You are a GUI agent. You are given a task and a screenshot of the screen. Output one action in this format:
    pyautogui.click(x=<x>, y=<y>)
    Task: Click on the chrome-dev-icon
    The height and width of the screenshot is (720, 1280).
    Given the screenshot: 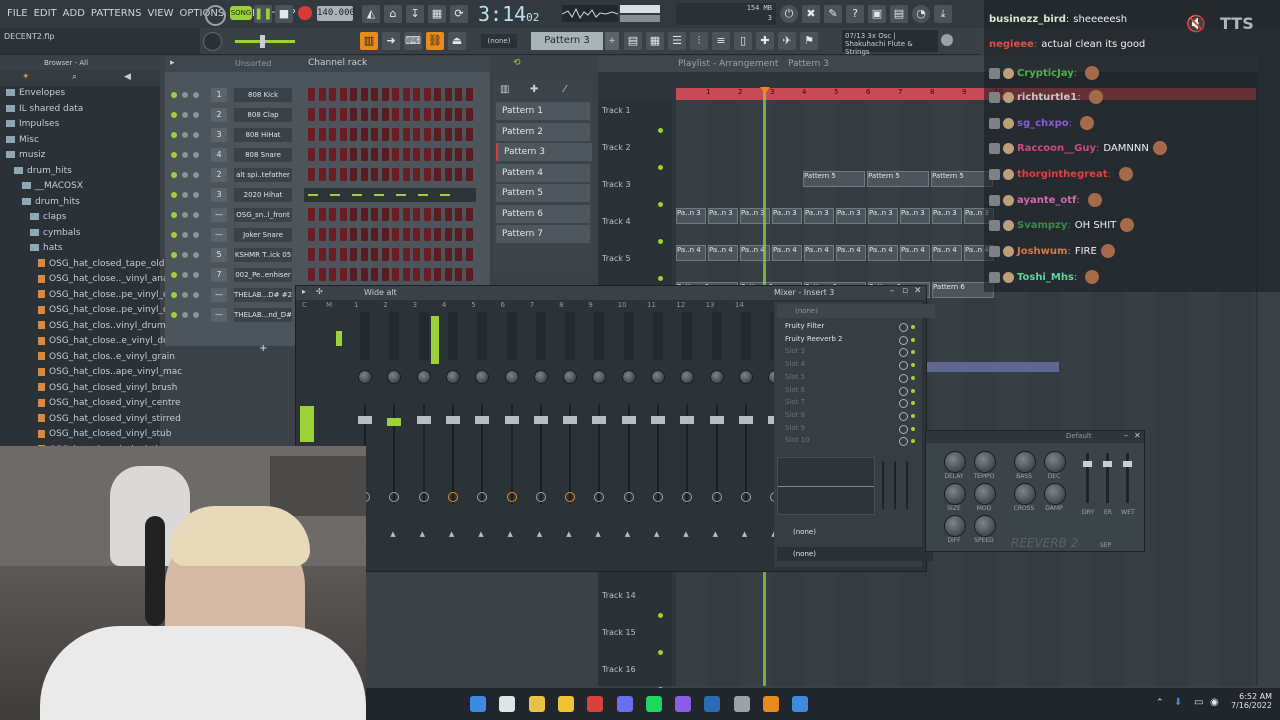 What is the action you would take?
    pyautogui.click(x=595, y=704)
    